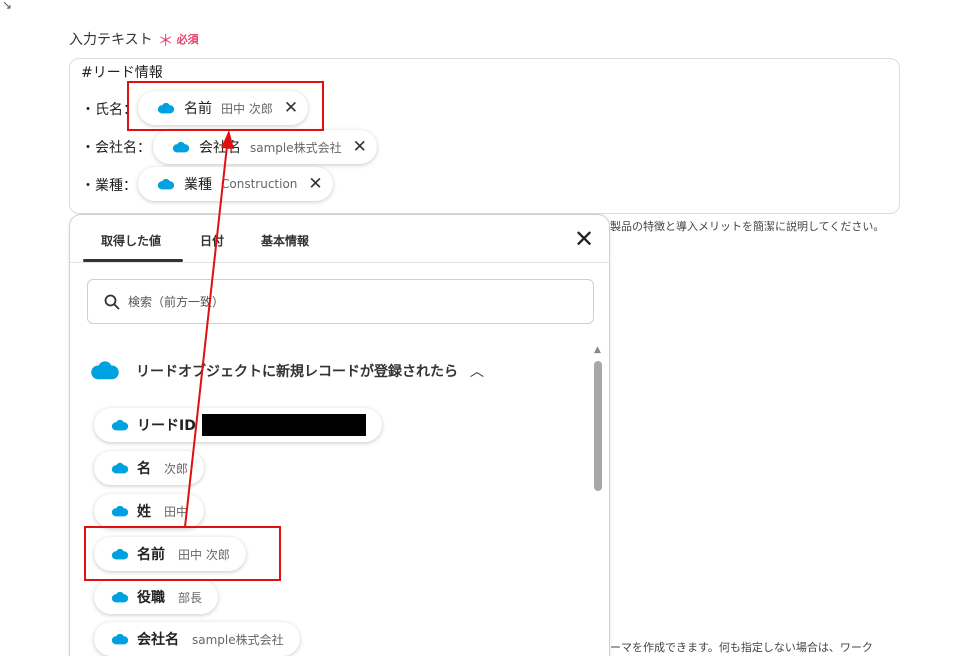 The image size is (966, 656). What do you see at coordinates (165, 40) in the screenshot?
I see `required-star: ＊` at bounding box center [165, 40].